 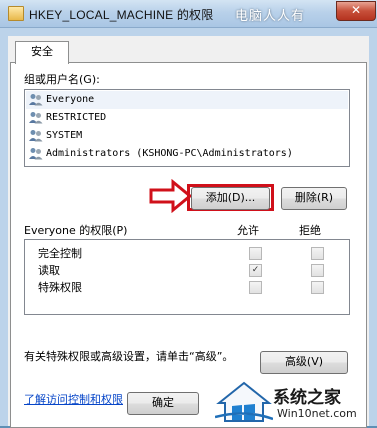 I want to click on watermark-url: Win10net.com, so click(x=317, y=413).